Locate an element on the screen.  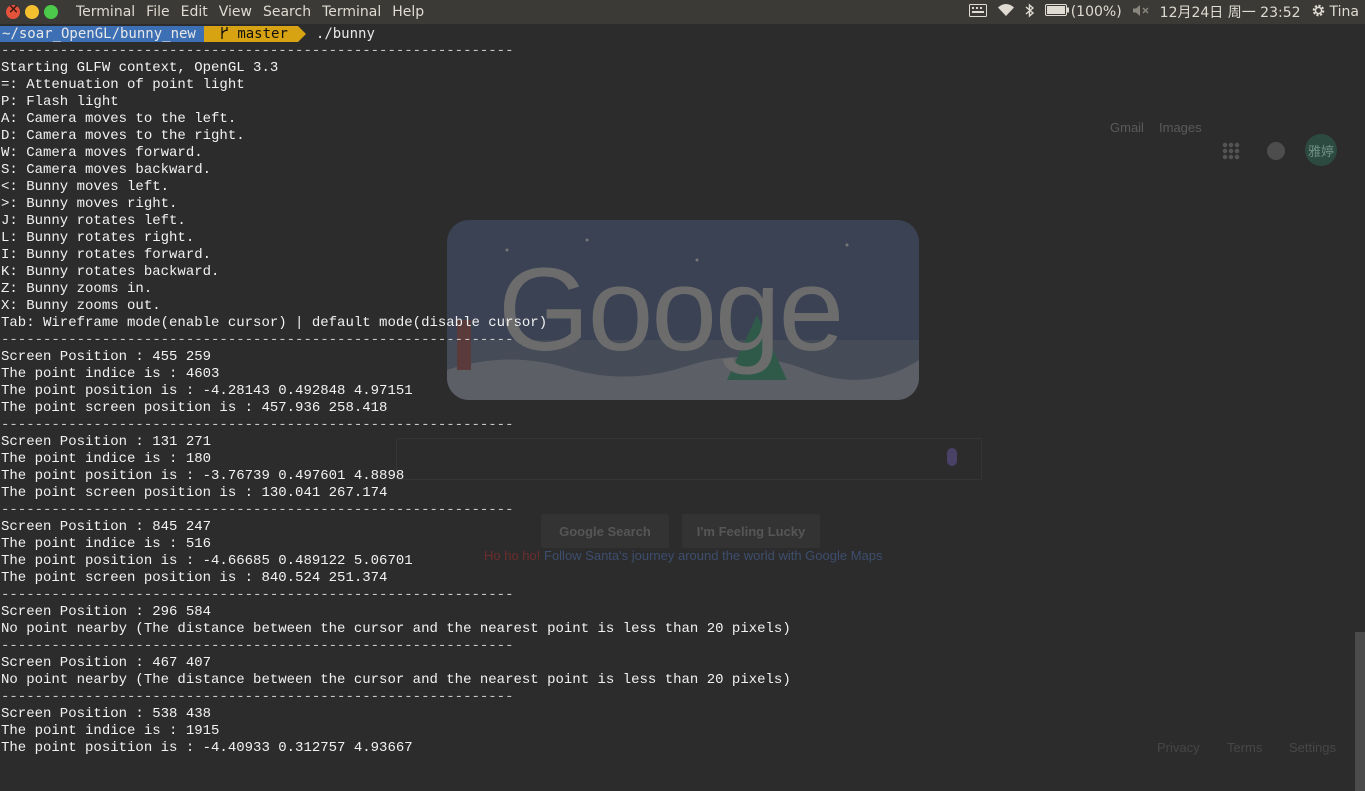
branch-name: master is located at coordinates (262, 34).